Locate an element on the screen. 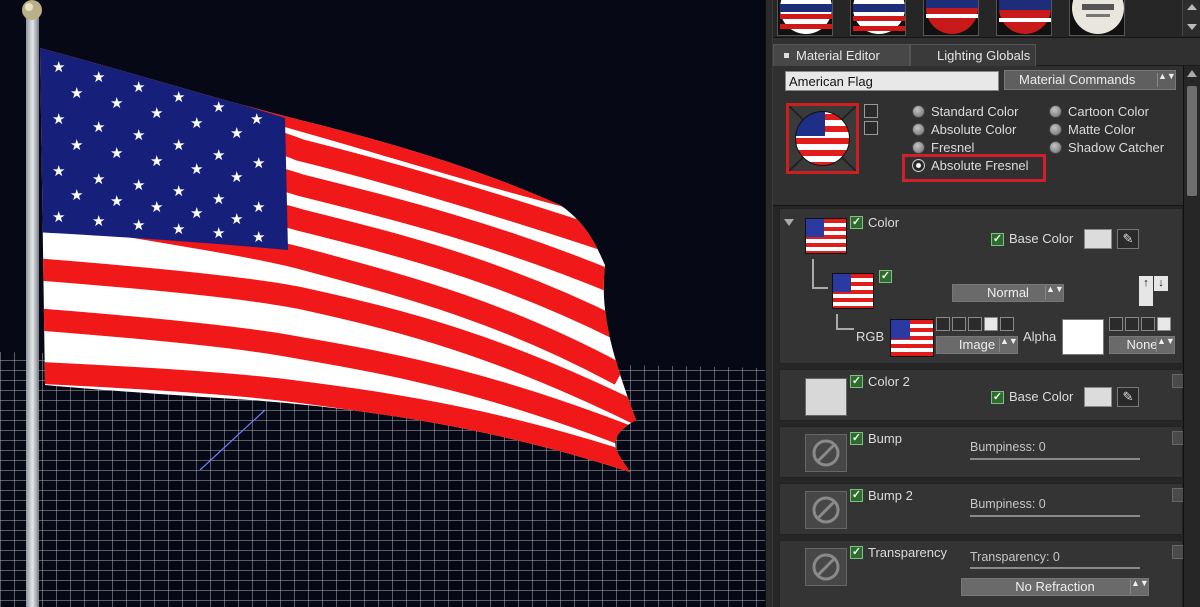  bump-enable-checkbox: ✓ is located at coordinates (856, 438).